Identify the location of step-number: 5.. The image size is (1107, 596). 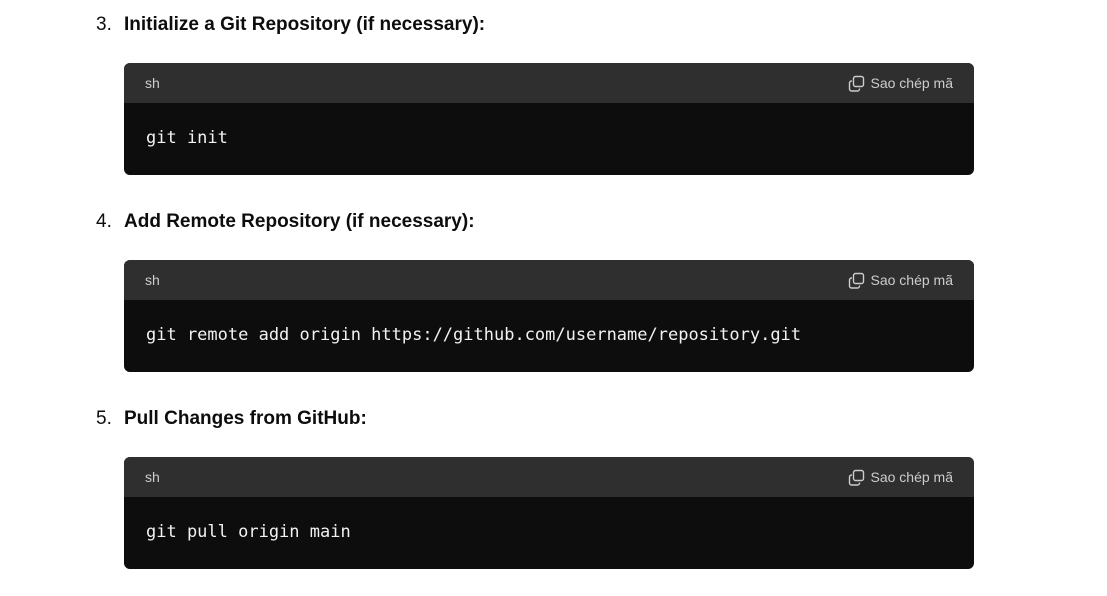
(104, 418).